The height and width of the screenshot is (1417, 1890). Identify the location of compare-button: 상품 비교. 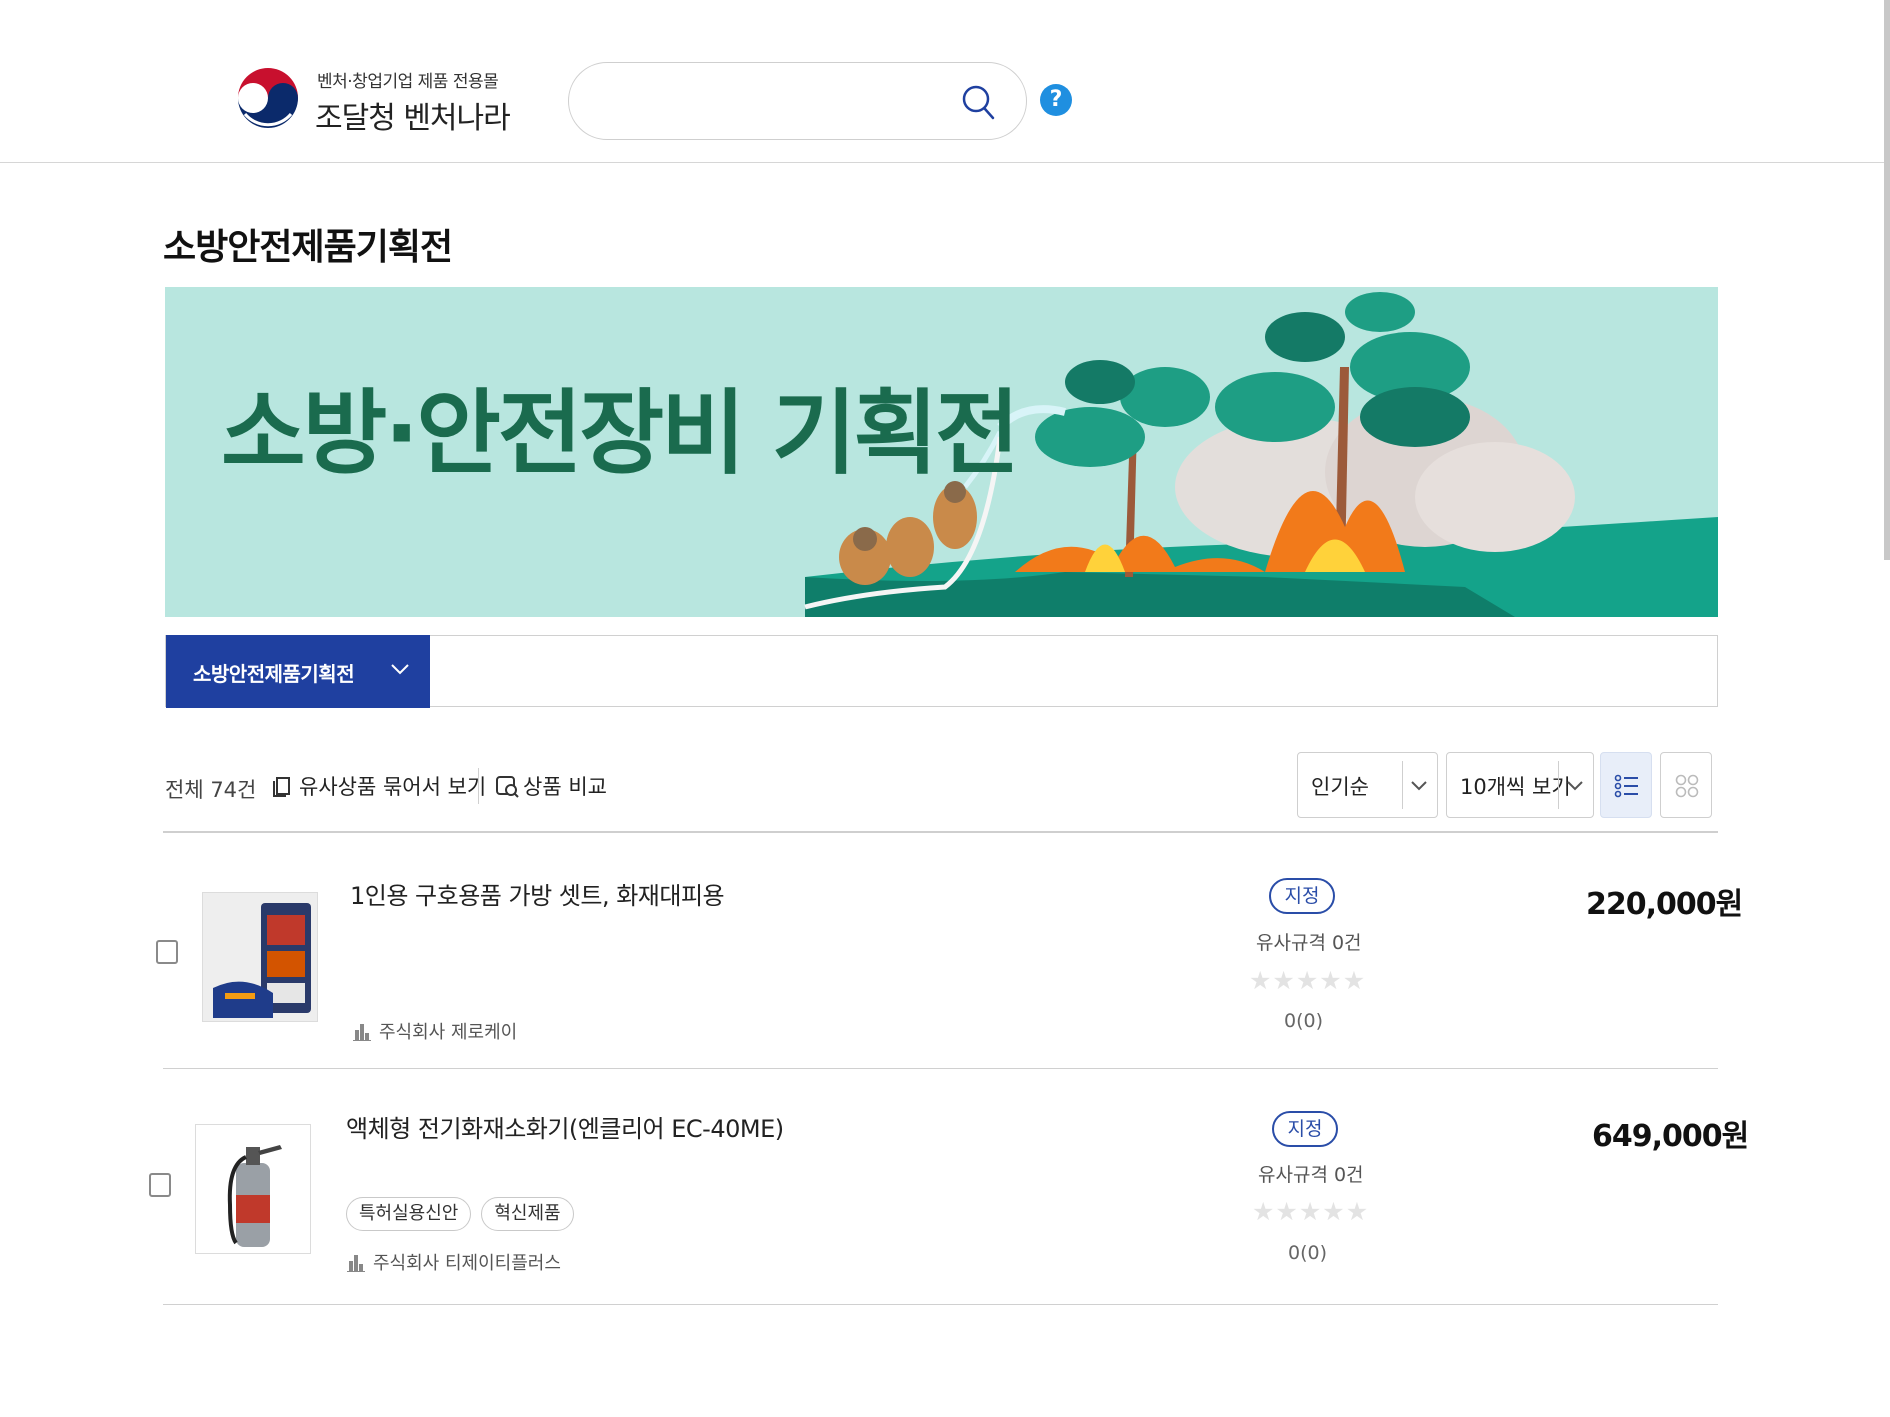
(551, 786).